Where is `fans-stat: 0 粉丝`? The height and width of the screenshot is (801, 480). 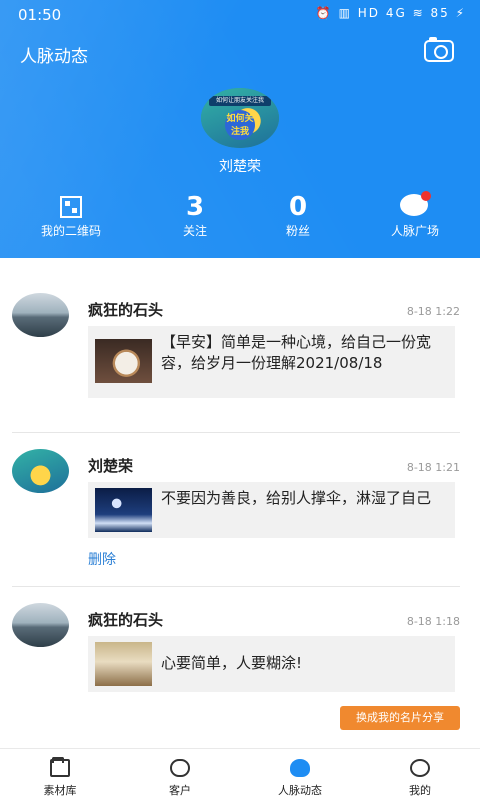
fans-stat: 0 粉丝 is located at coordinates (298, 215).